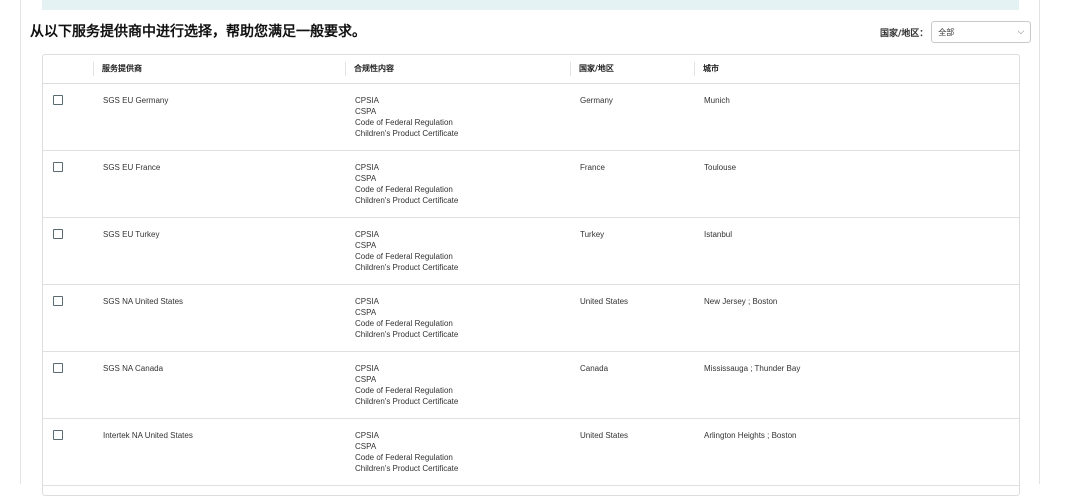 The width and height of the screenshot is (1080, 496). What do you see at coordinates (750, 435) in the screenshot?
I see `city-value: Arlington Heights ; Boston` at bounding box center [750, 435].